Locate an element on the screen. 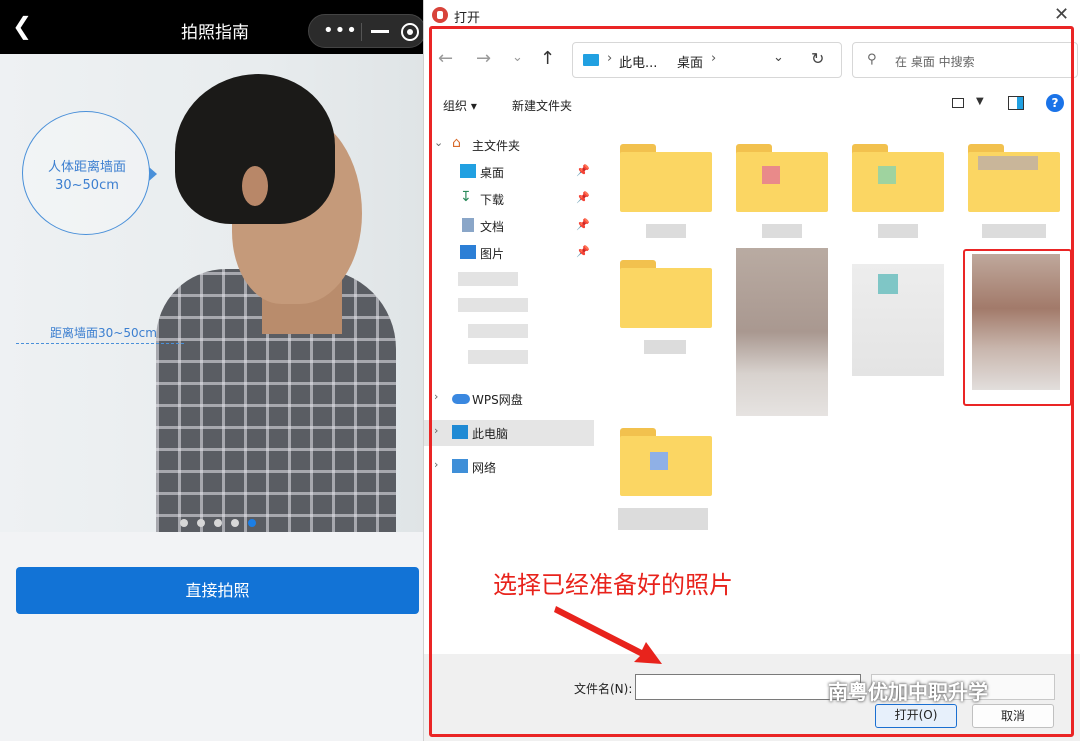 This screenshot has width=1080, height=741. search-box: ⚲ 在 桌面 中搜索 is located at coordinates (965, 60).